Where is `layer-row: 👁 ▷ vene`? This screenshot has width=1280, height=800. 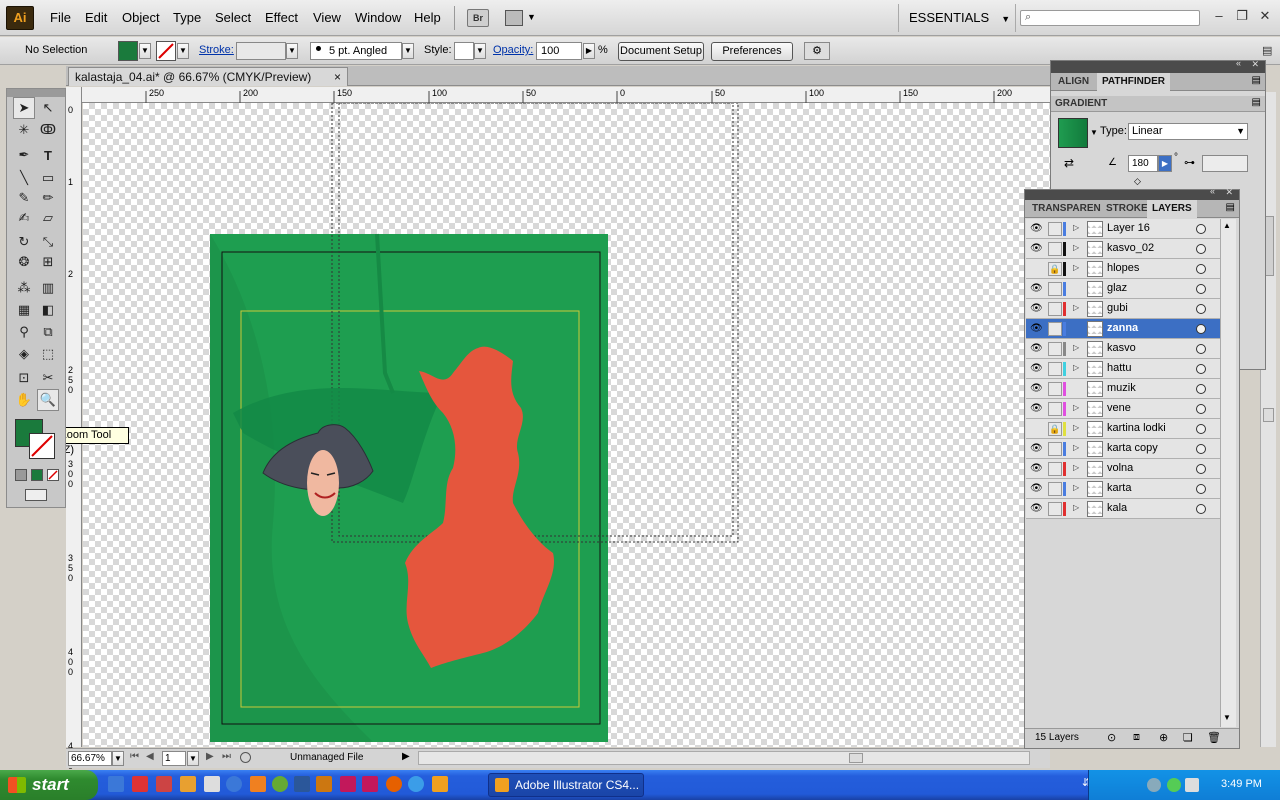 layer-row: 👁 ▷ vene is located at coordinates (1123, 409).